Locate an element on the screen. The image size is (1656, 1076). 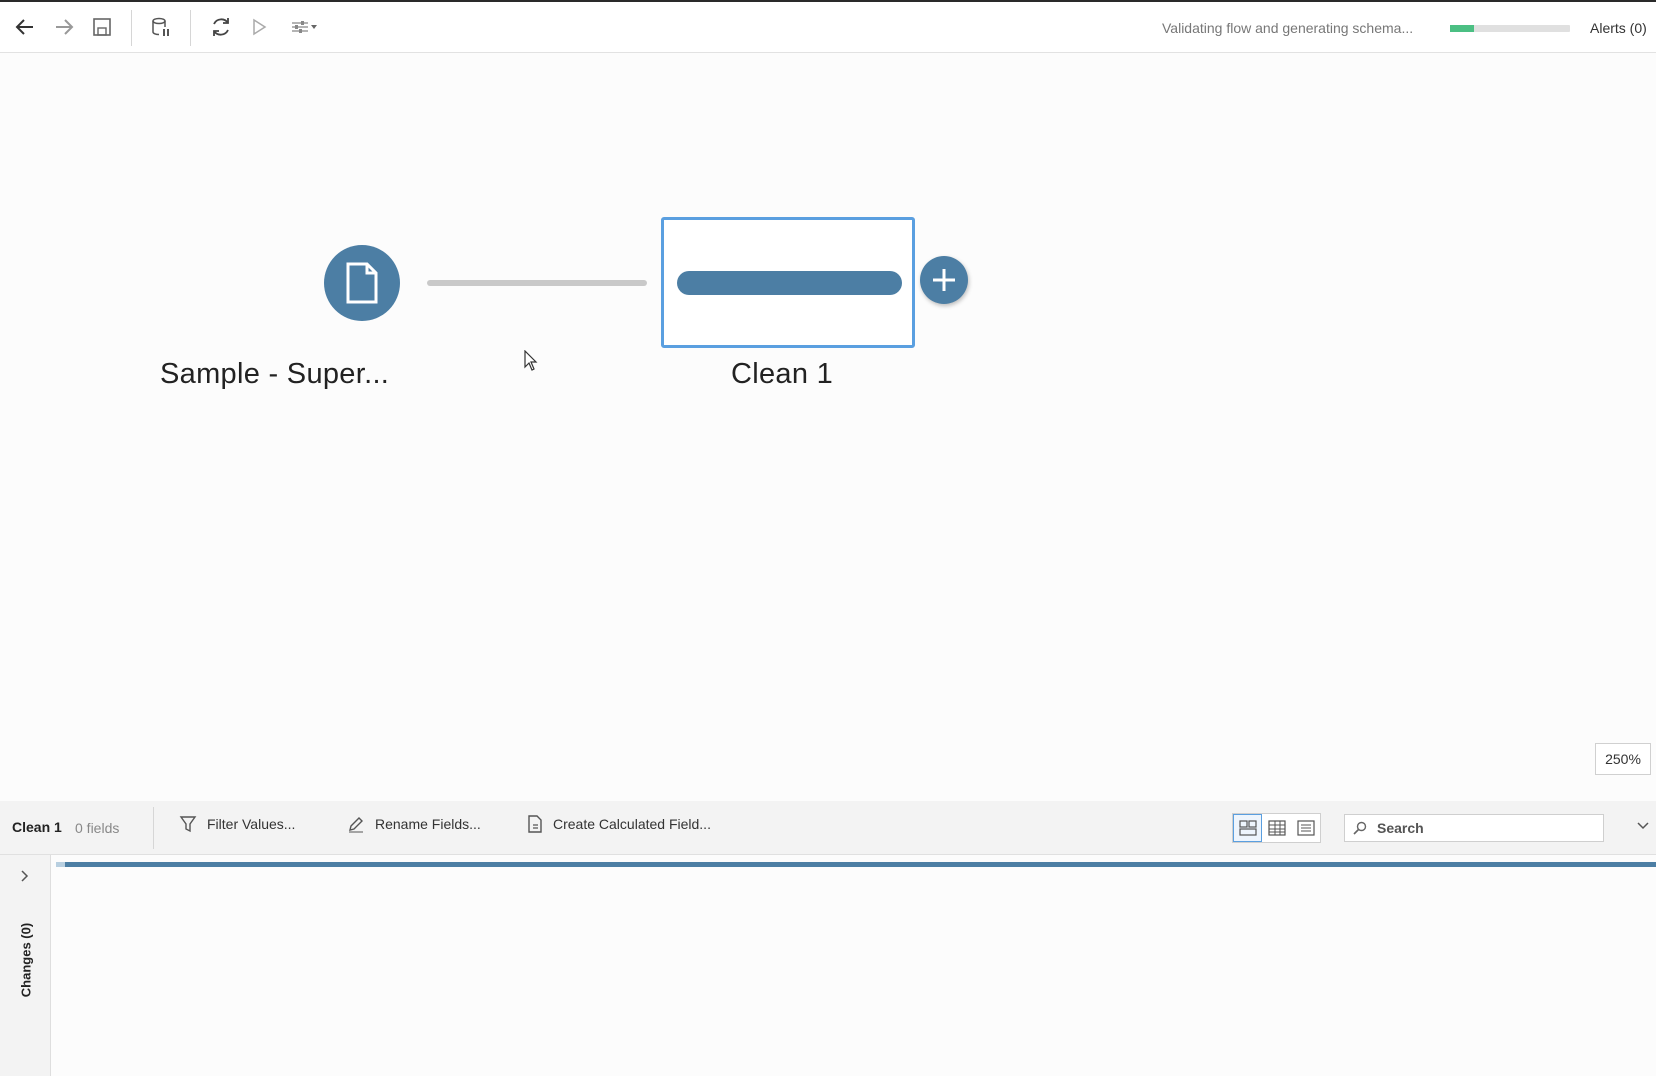
mouse-cursor-icon is located at coordinates (531, 360).